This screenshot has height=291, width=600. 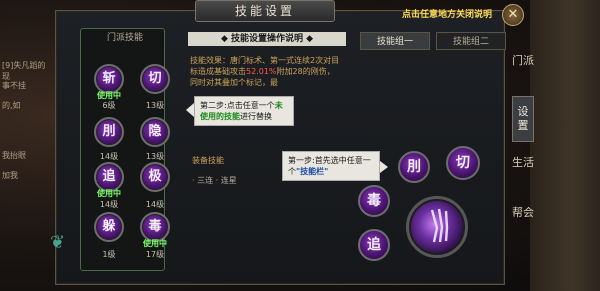 What do you see at coordinates (523, 60) in the screenshot?
I see `side-tab-label: 门派` at bounding box center [523, 60].